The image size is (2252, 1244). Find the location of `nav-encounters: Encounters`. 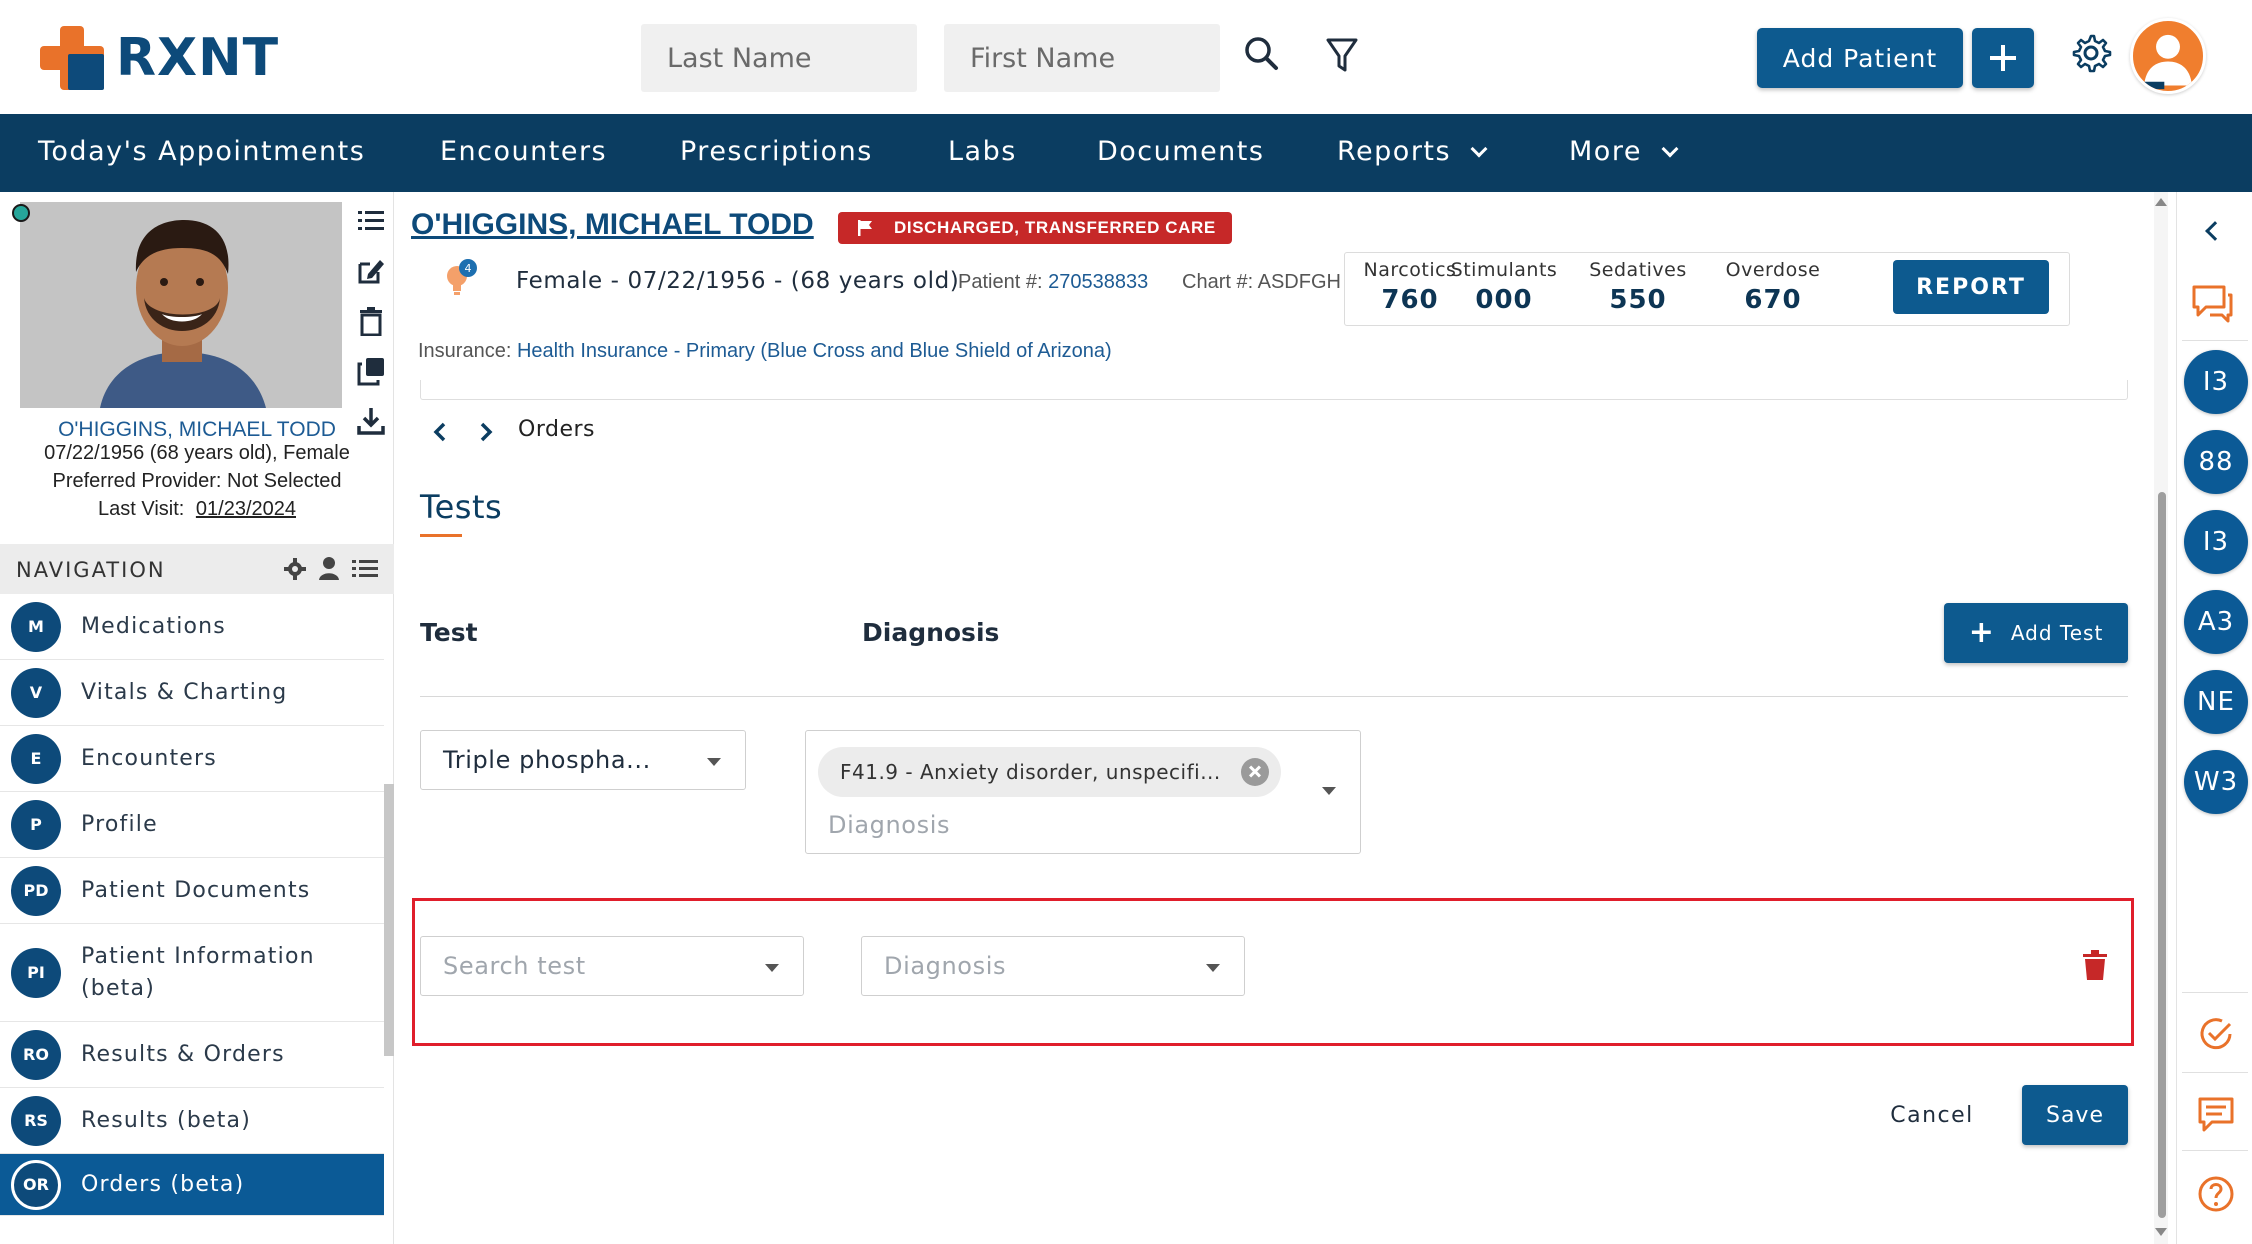

nav-encounters: Encounters is located at coordinates (523, 151).